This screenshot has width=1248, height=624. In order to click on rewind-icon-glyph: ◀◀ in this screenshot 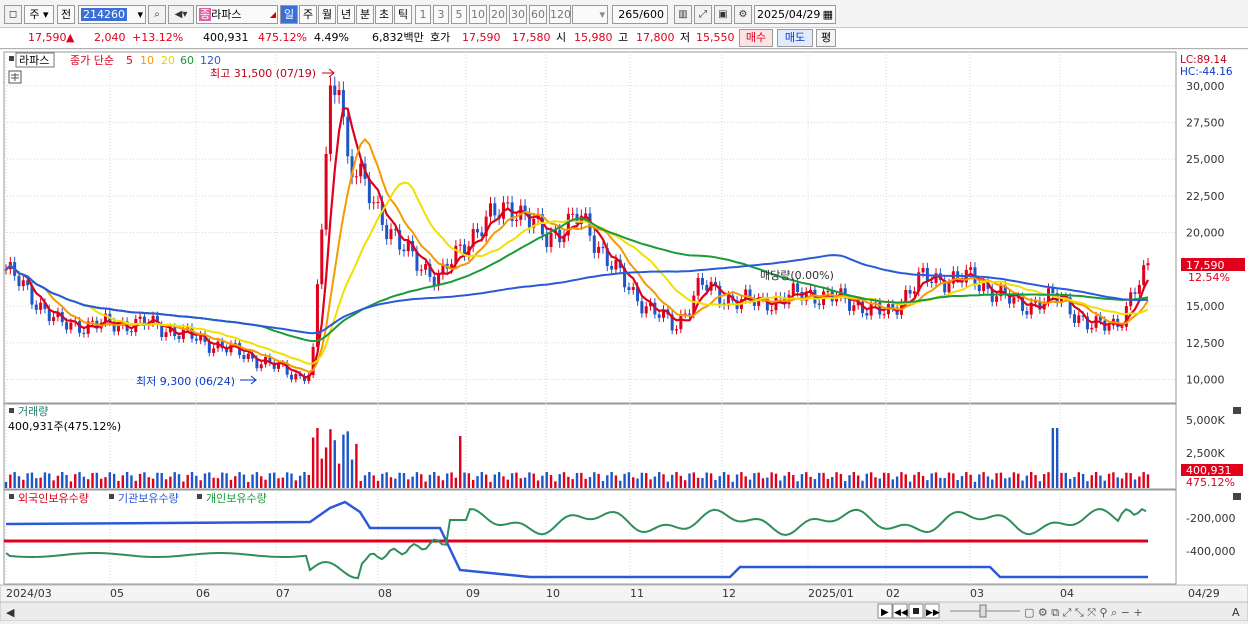, I will do `click(901, 613)`.